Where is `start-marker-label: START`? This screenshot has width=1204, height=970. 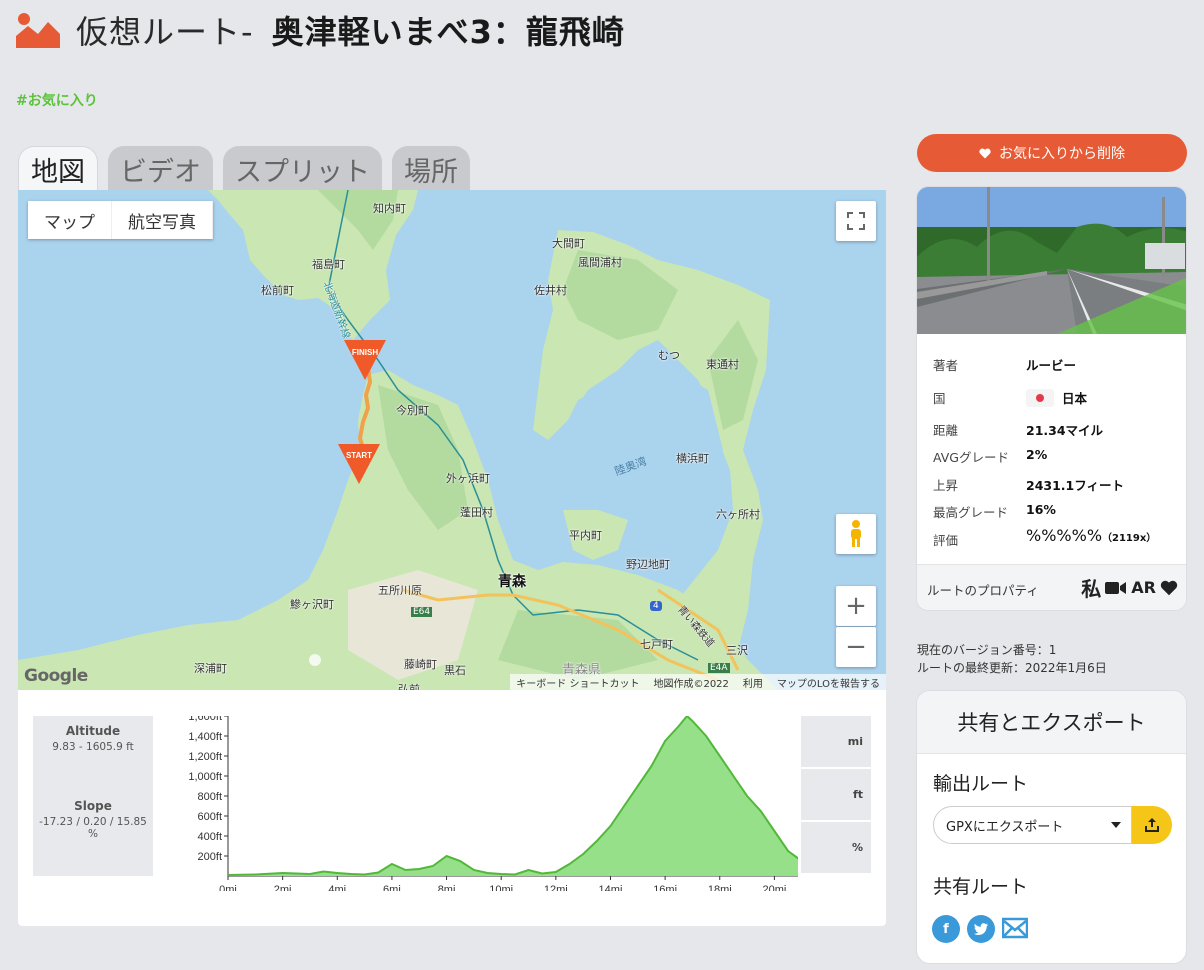 start-marker-label: START is located at coordinates (359, 455).